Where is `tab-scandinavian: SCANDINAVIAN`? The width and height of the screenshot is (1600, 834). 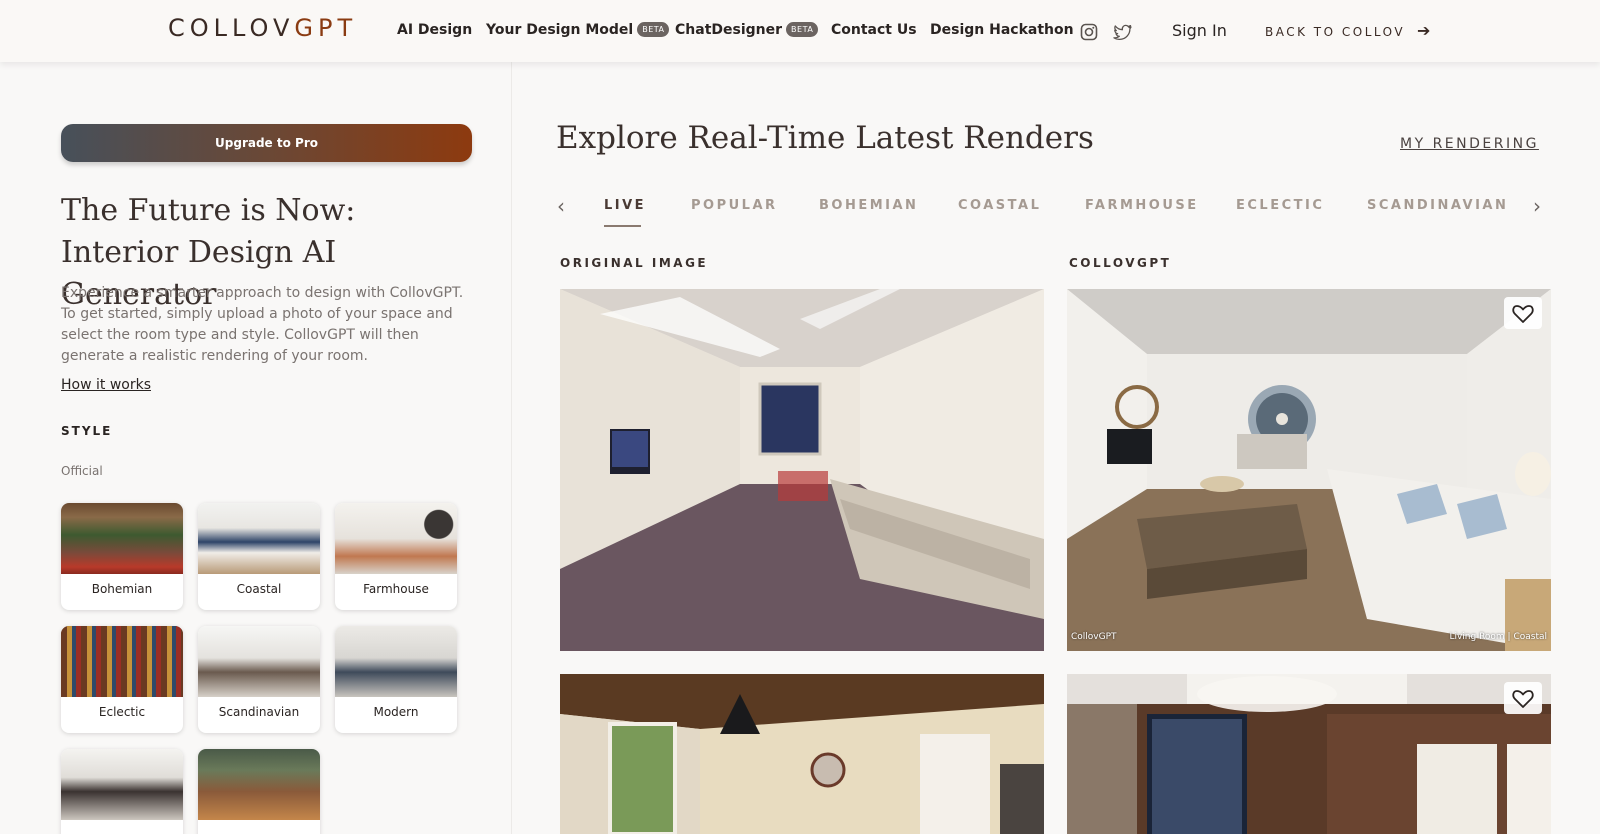
tab-scandinavian: SCANDINAVIAN is located at coordinates (1437, 205).